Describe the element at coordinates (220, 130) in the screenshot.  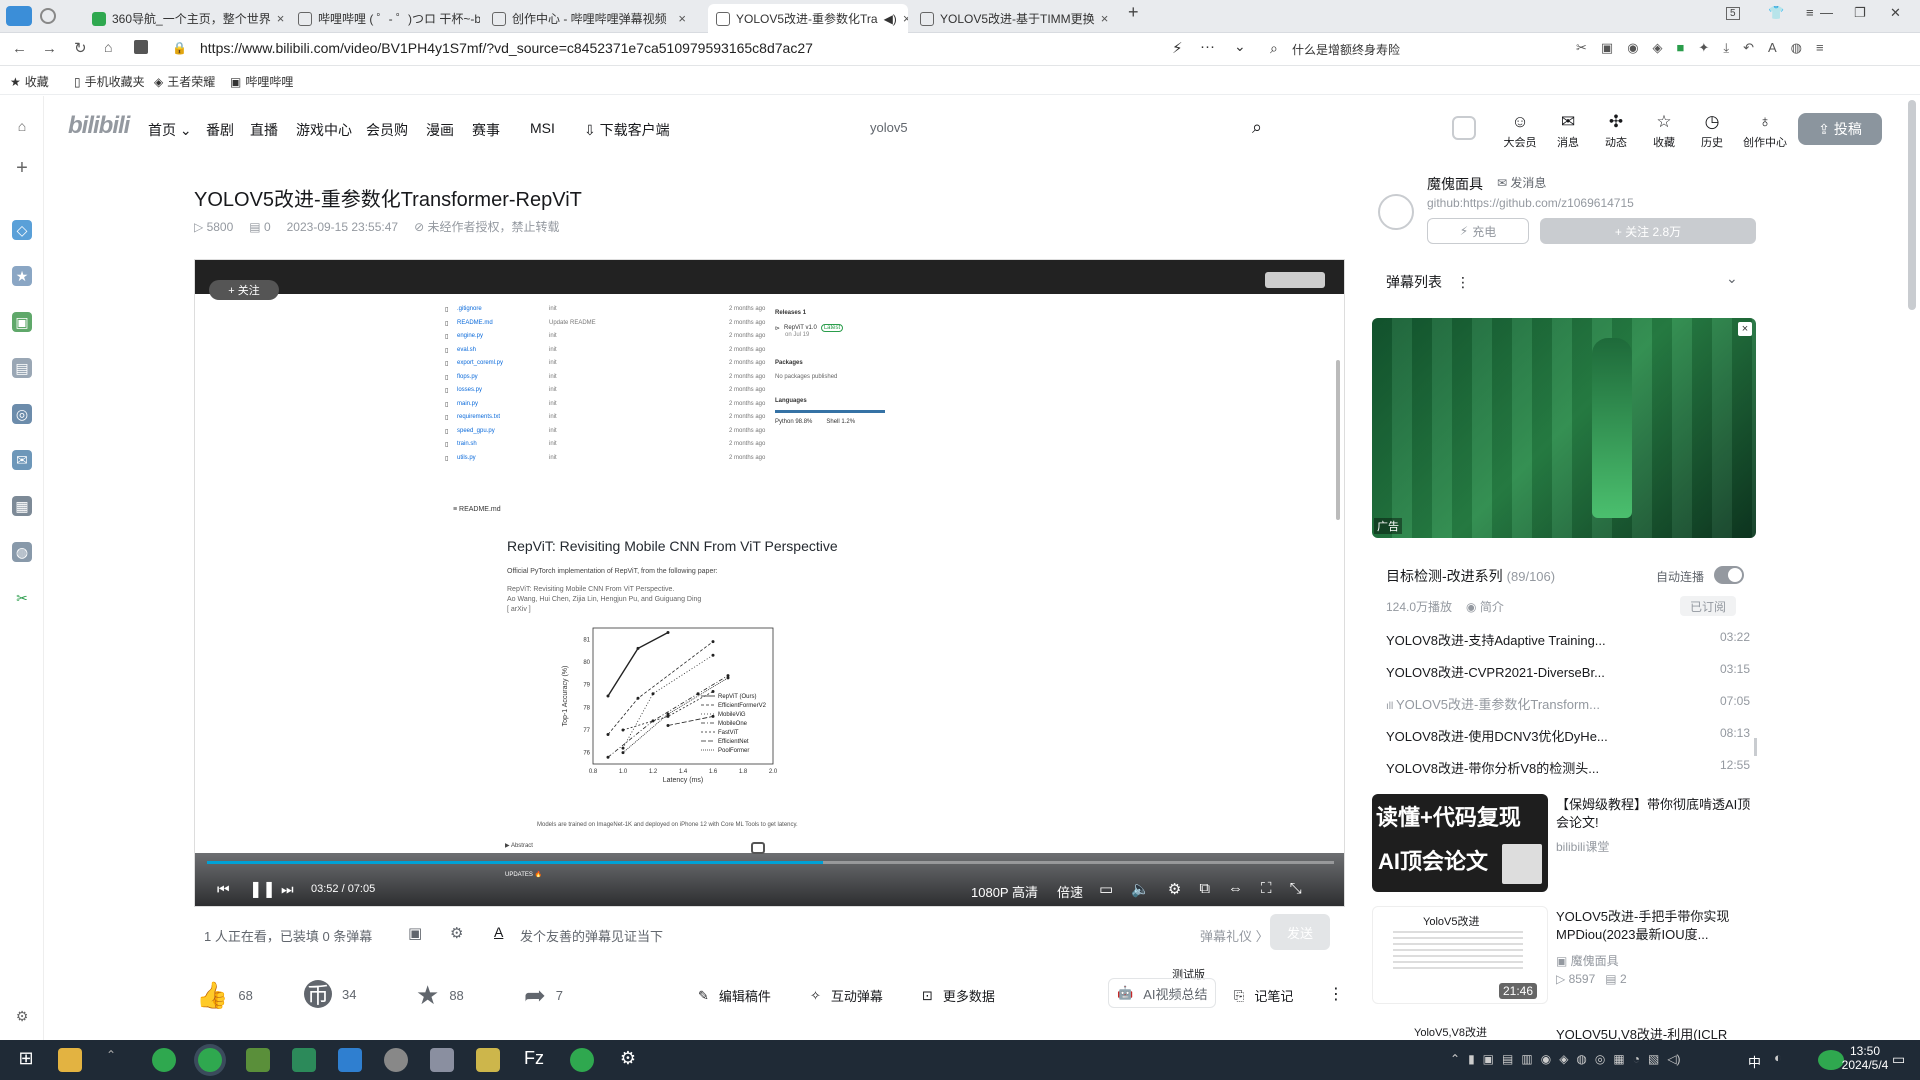
I see `nav-anime: 番剧` at that location.